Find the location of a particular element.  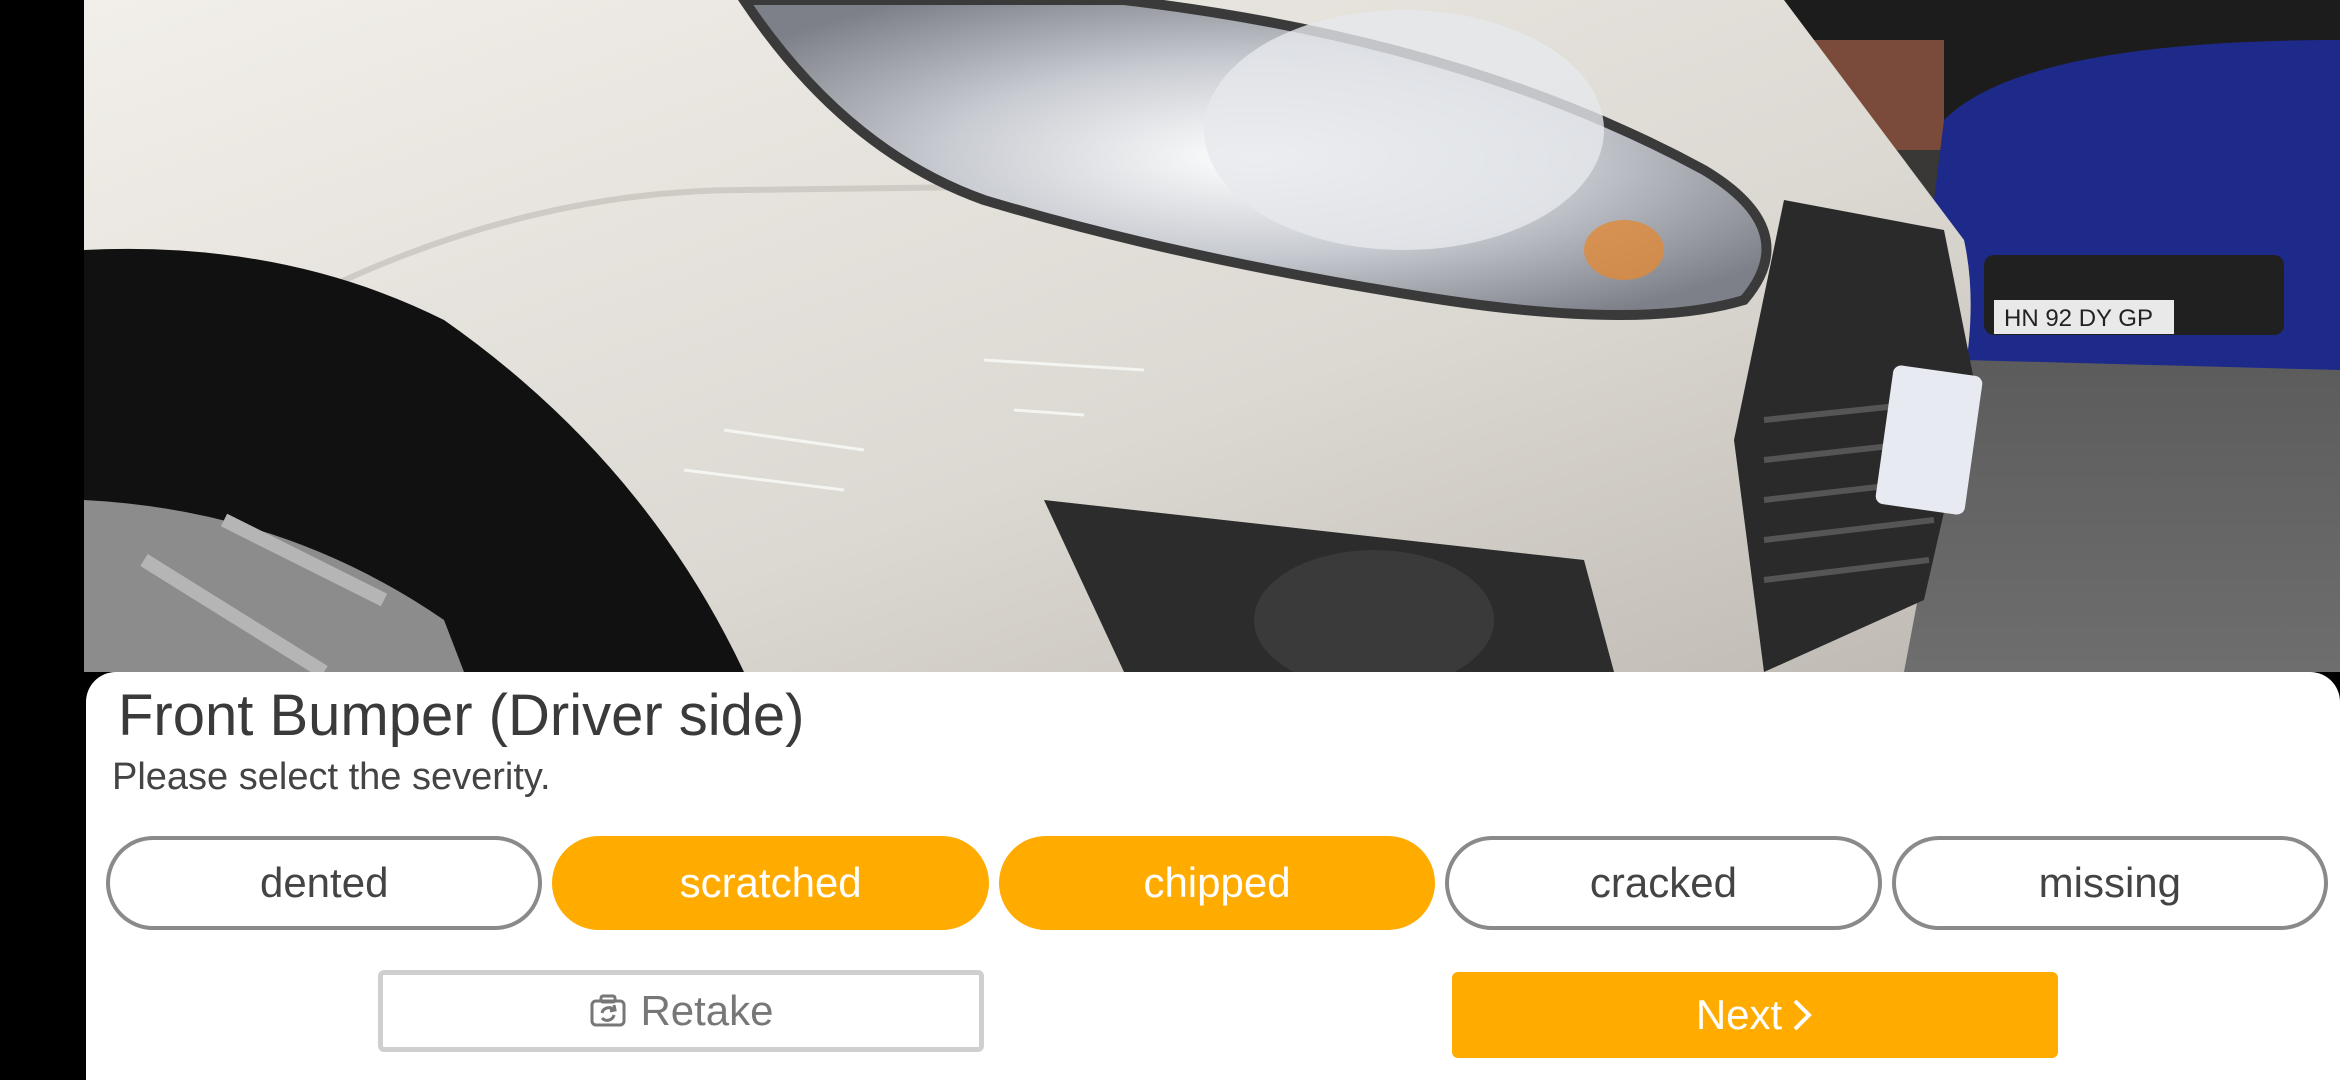

severity-options: dented scratched chipped cracked missing is located at coordinates (1217, 886).